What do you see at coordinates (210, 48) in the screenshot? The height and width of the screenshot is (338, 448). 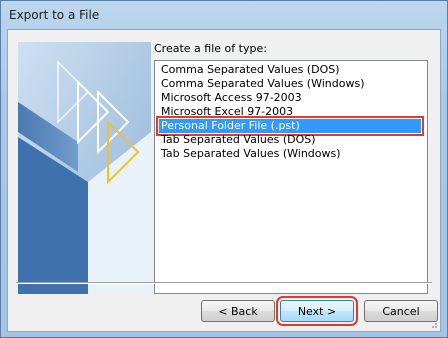 I see `file-type-prompt: Create a file of type:` at bounding box center [210, 48].